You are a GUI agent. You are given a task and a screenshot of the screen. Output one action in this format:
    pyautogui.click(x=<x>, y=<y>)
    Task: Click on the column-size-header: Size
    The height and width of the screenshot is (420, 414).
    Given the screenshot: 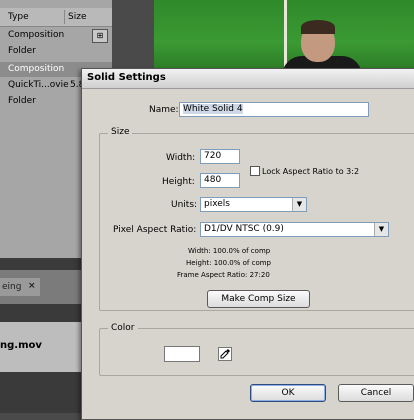 What is the action you would take?
    pyautogui.click(x=77, y=17)
    